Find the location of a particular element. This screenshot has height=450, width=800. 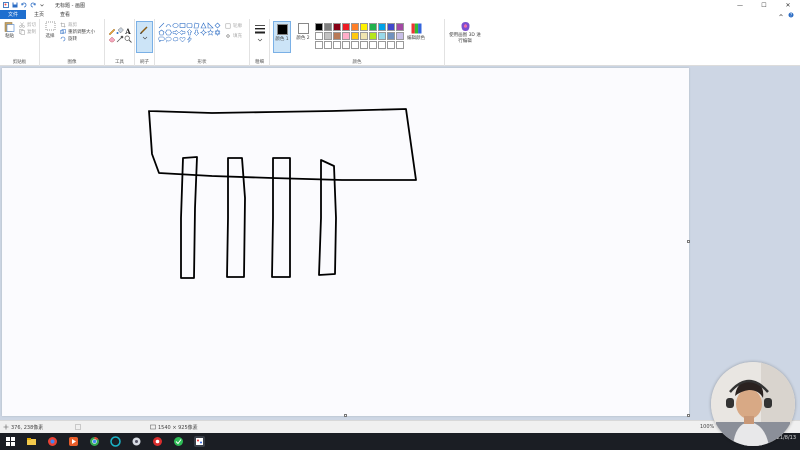

windows-start-icon is located at coordinates (10, 441).